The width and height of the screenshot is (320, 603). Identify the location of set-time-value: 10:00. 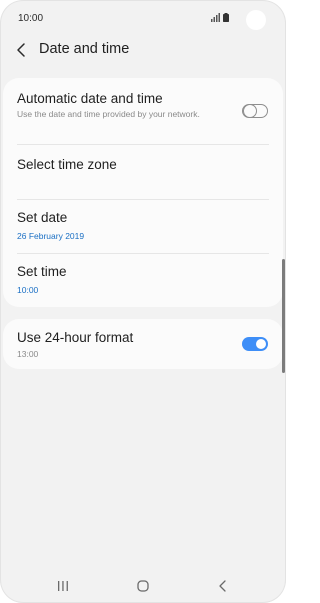
(28, 290).